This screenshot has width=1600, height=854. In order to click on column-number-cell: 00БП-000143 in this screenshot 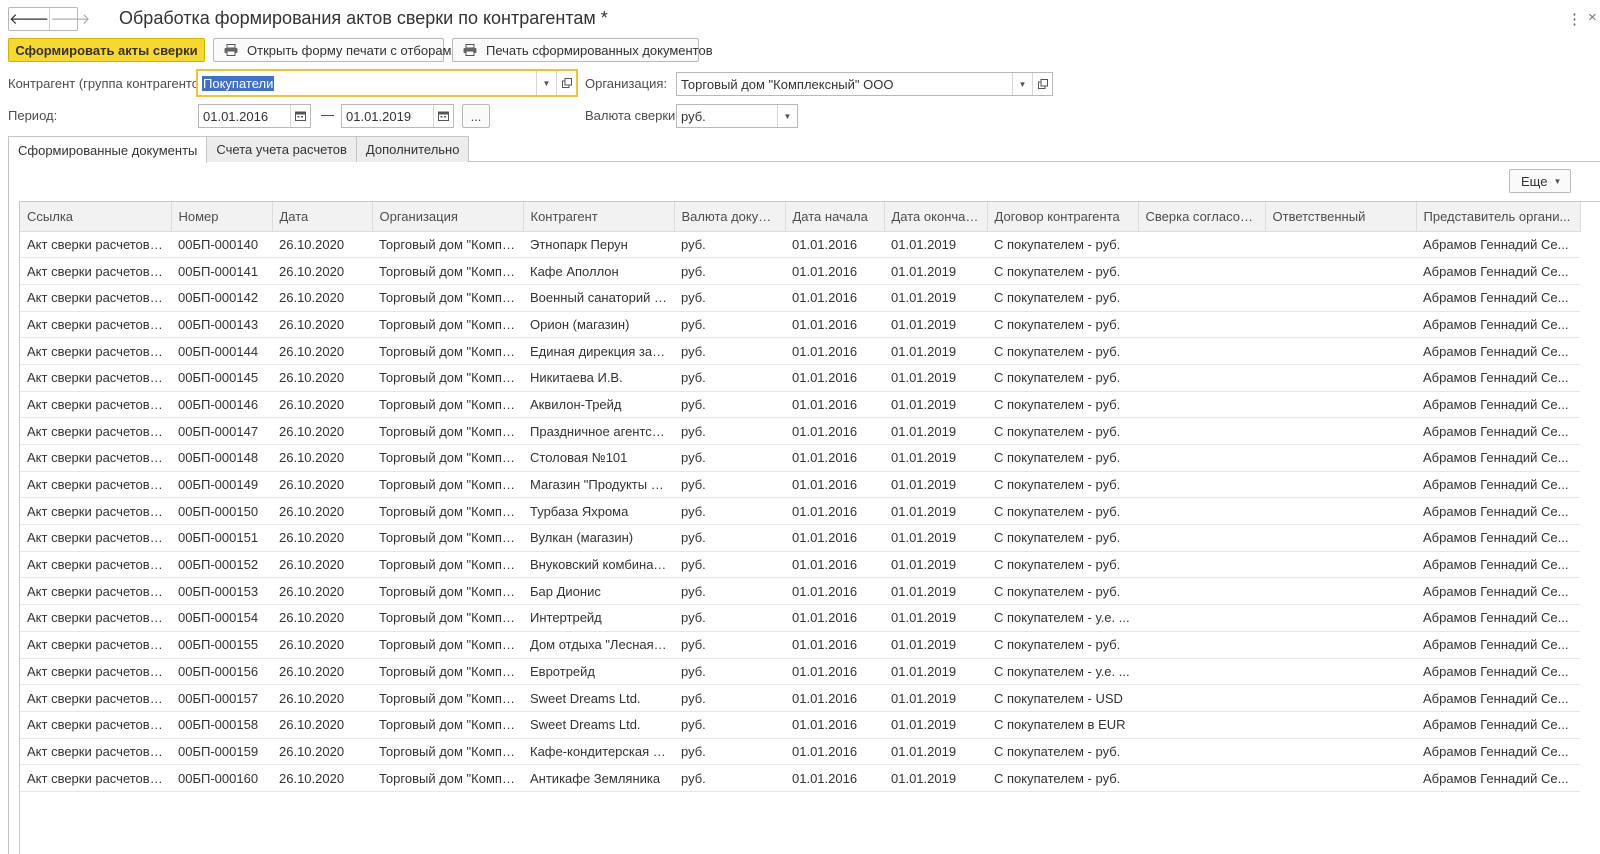, I will do `click(221, 325)`.